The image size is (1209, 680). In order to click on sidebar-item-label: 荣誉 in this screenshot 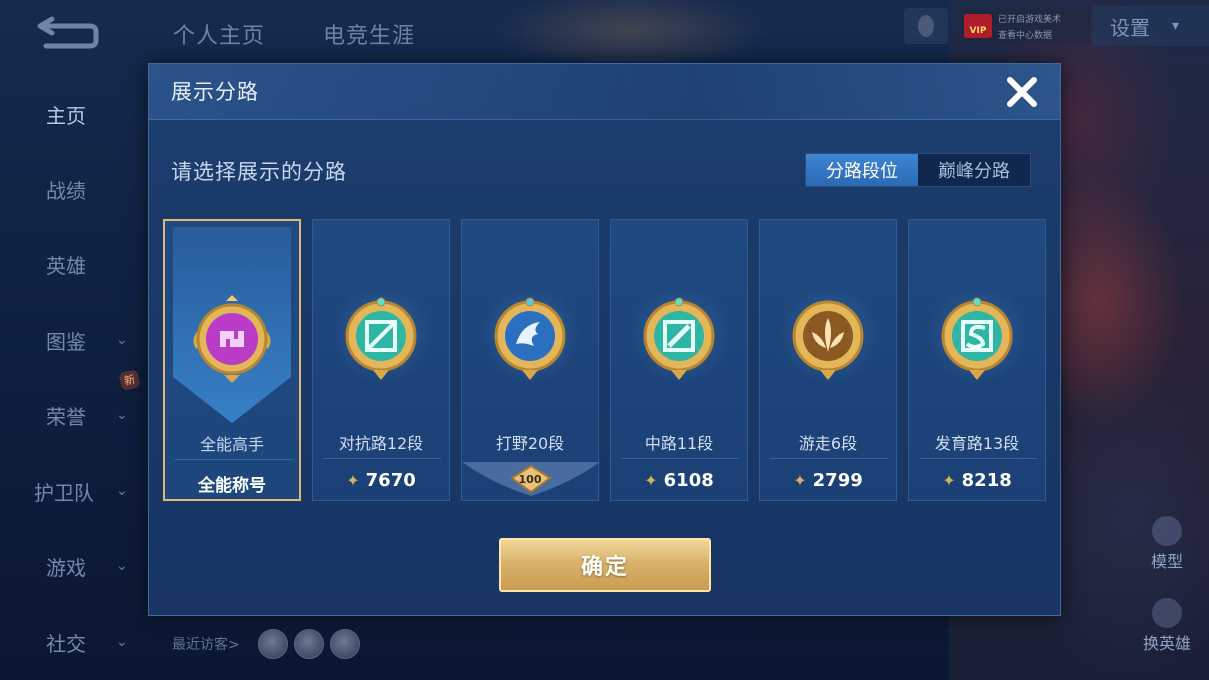, I will do `click(66, 416)`.